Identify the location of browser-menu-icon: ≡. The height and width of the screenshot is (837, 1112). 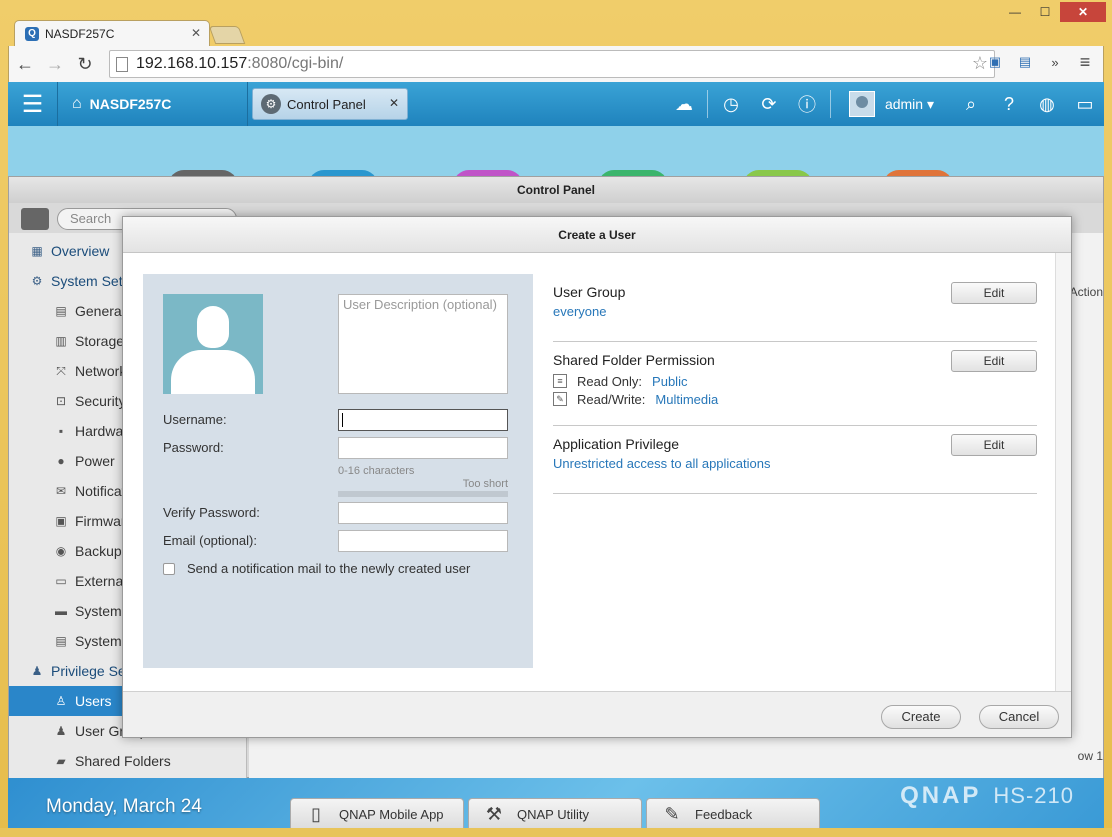
(1085, 62).